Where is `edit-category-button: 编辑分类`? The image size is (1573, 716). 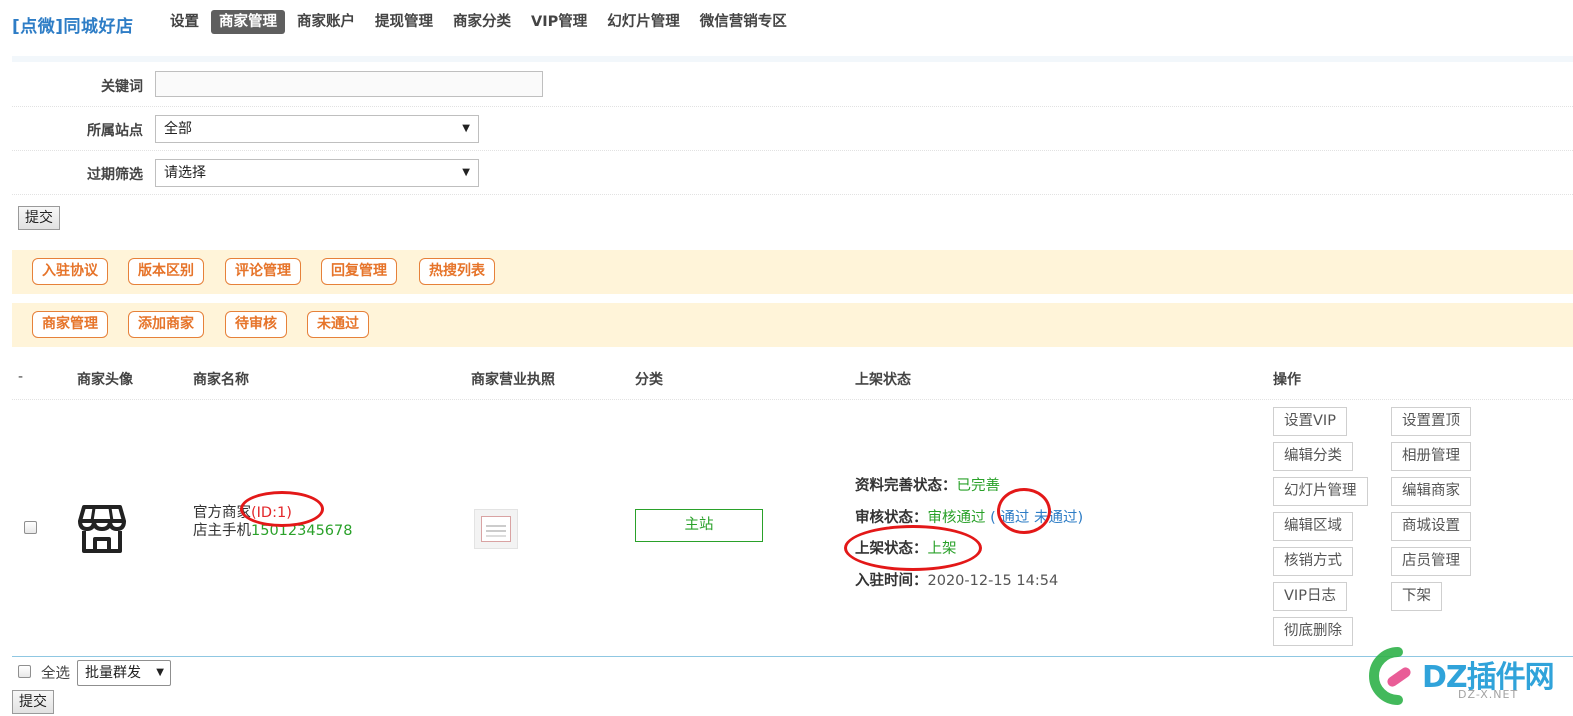 edit-category-button: 编辑分类 is located at coordinates (1313, 456).